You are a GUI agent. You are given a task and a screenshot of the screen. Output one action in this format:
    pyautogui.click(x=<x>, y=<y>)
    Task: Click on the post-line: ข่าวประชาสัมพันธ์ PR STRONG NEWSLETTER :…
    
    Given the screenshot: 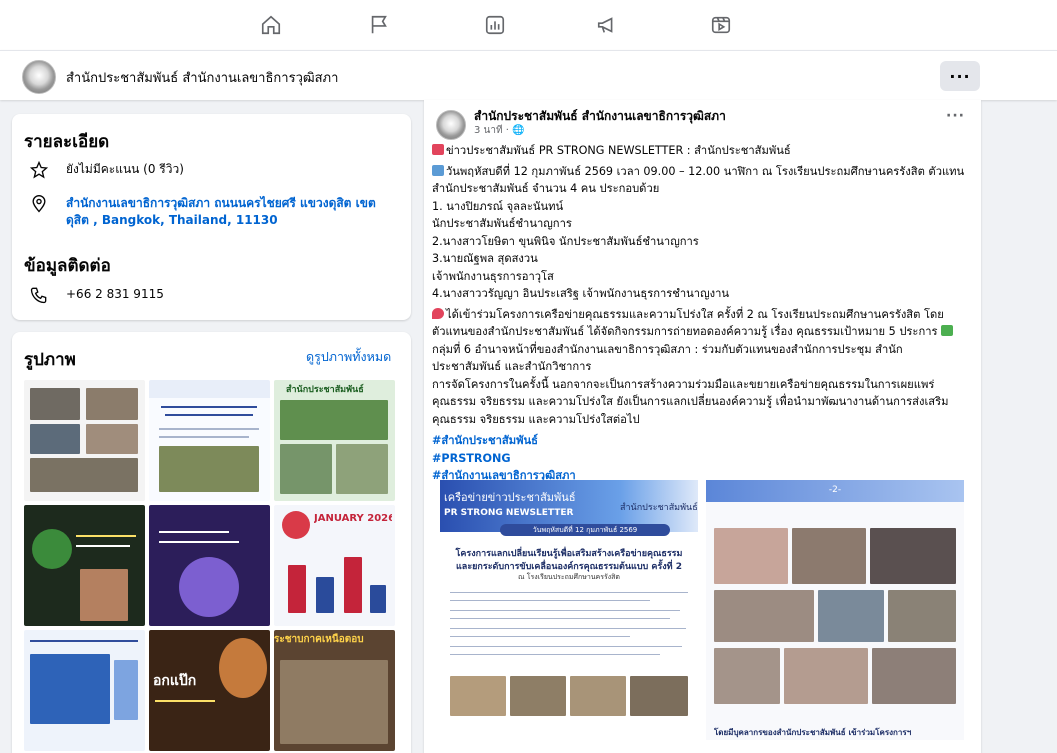 What is the action you would take?
    pyautogui.click(x=618, y=150)
    